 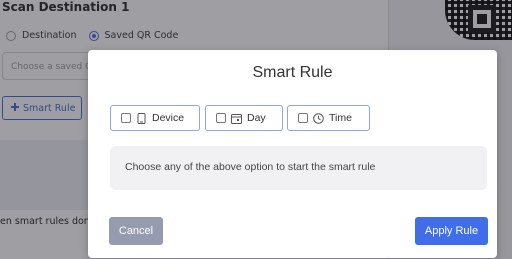 What do you see at coordinates (236, 118) in the screenshot?
I see `calendar-icon` at bounding box center [236, 118].